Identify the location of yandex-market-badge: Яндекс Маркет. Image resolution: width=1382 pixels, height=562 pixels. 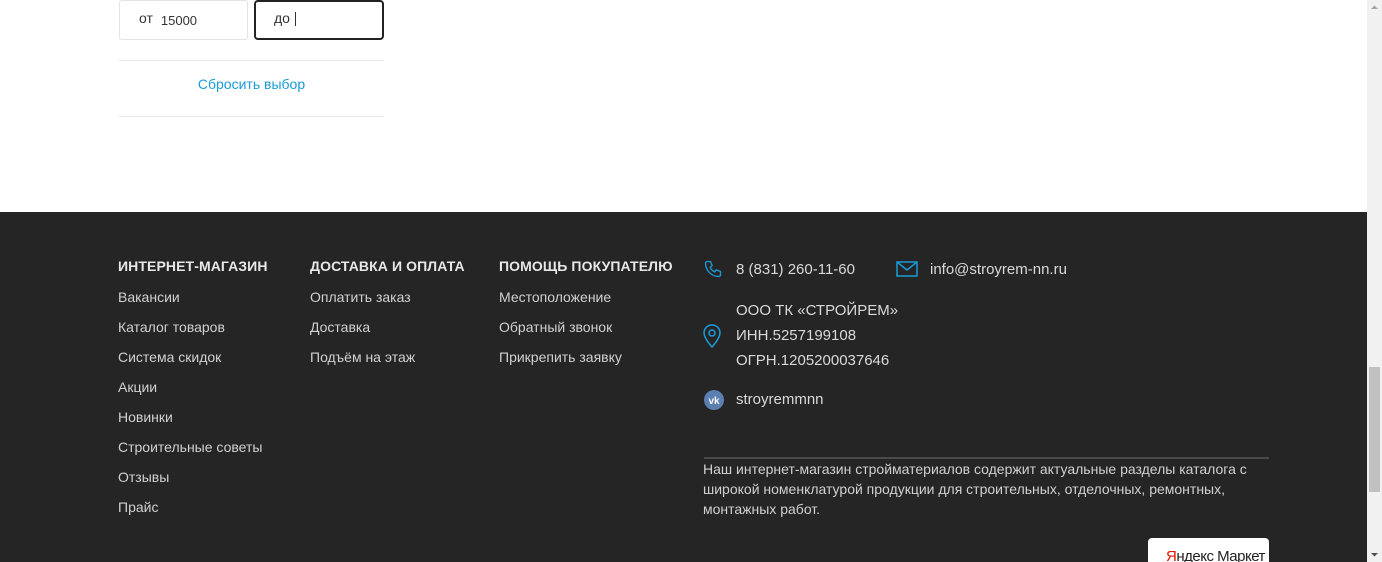
(1208, 550).